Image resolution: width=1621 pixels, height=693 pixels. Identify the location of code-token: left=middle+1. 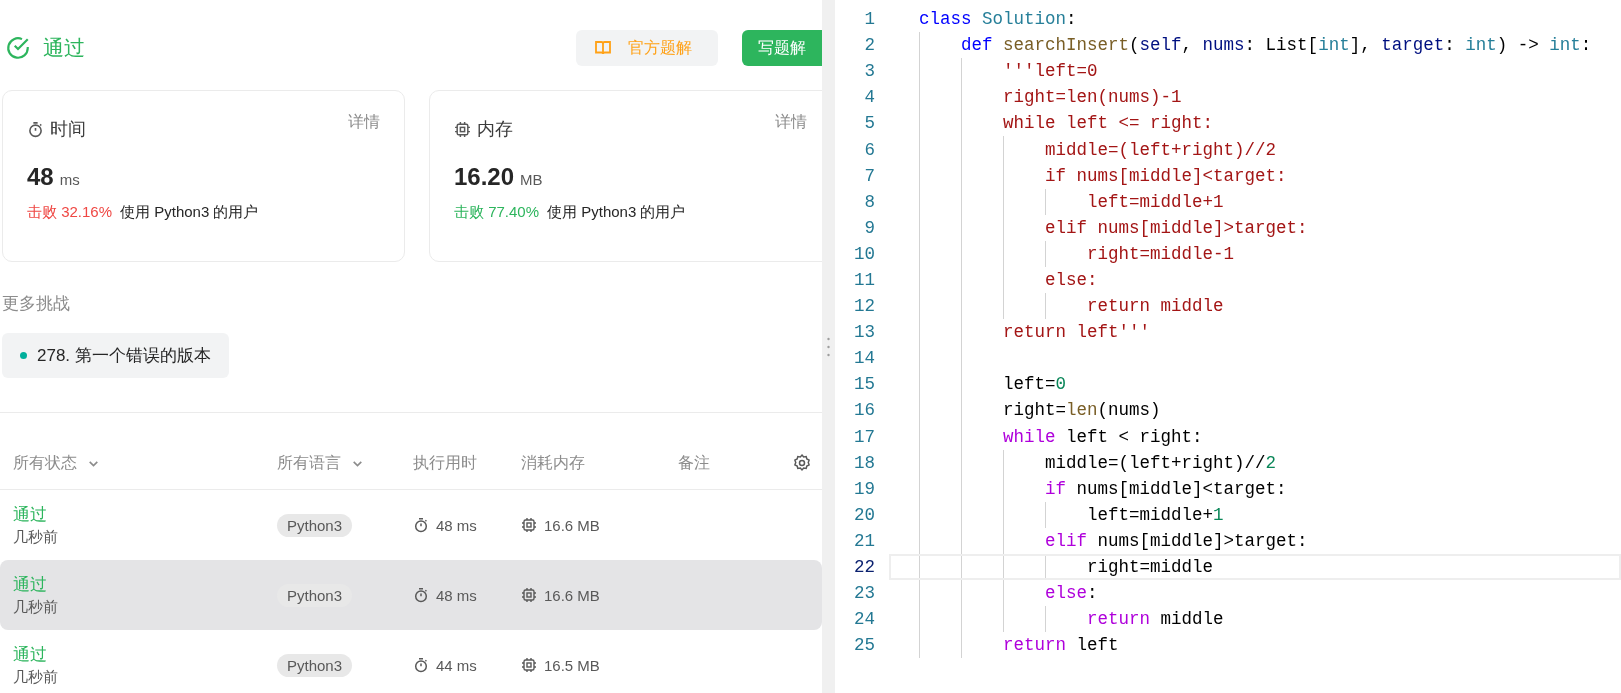
(1155, 201).